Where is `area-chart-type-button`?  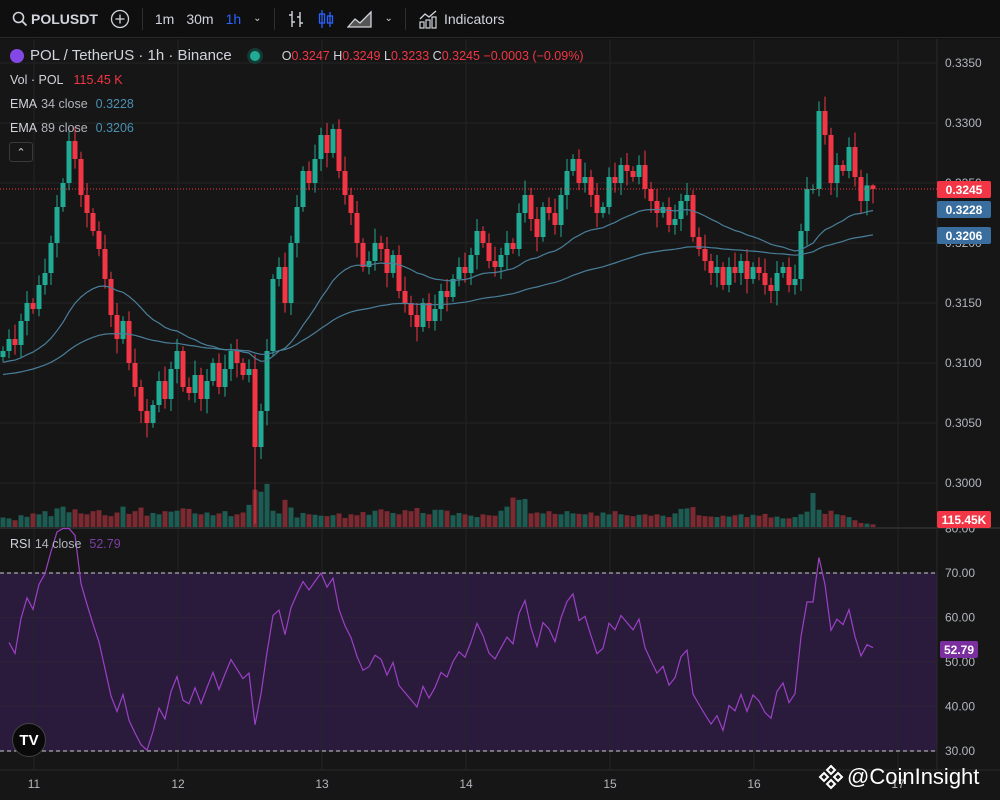
area-chart-type-button is located at coordinates (360, 19).